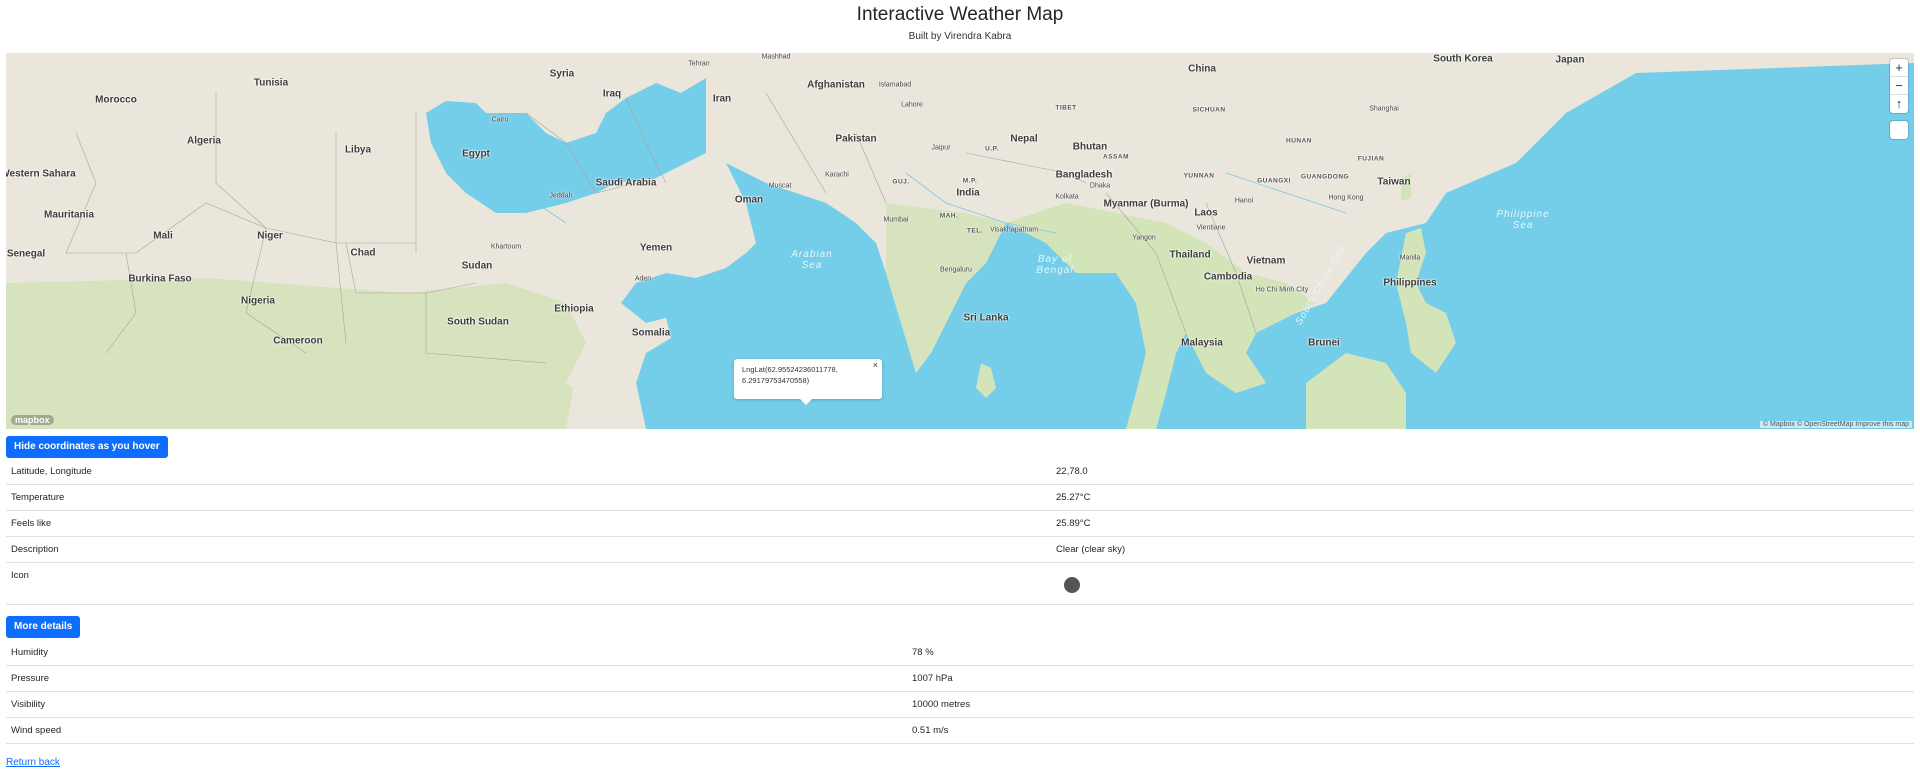  What do you see at coordinates (949, 216) in the screenshot?
I see `label-state-mah: MAH.` at bounding box center [949, 216].